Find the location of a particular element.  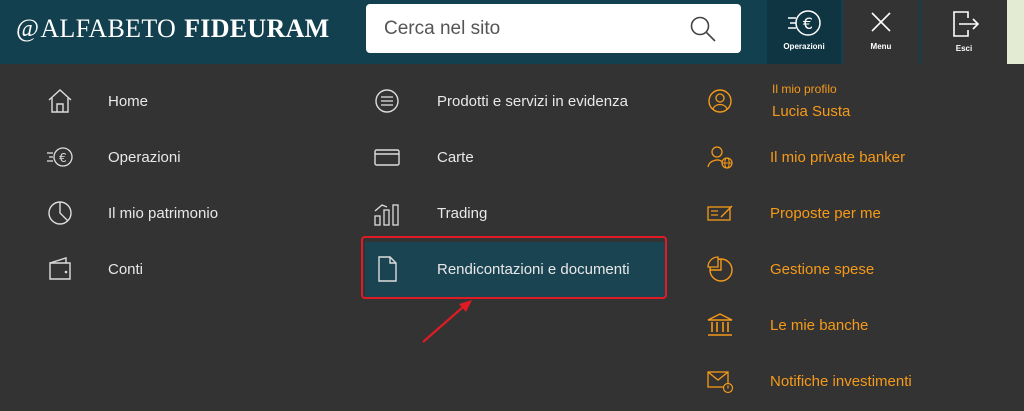

menu-item-gestione-spese: Gestione spese is located at coordinates (836, 269).